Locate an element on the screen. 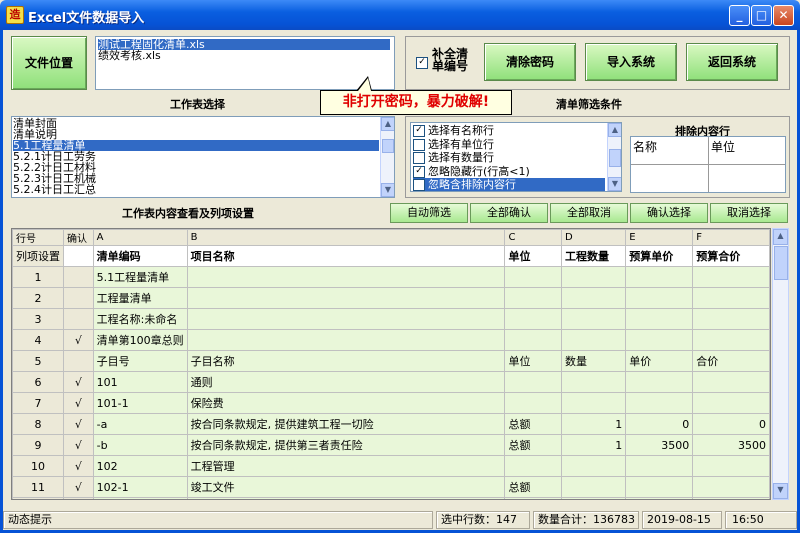  table-cell: 单位 is located at coordinates (533, 361).